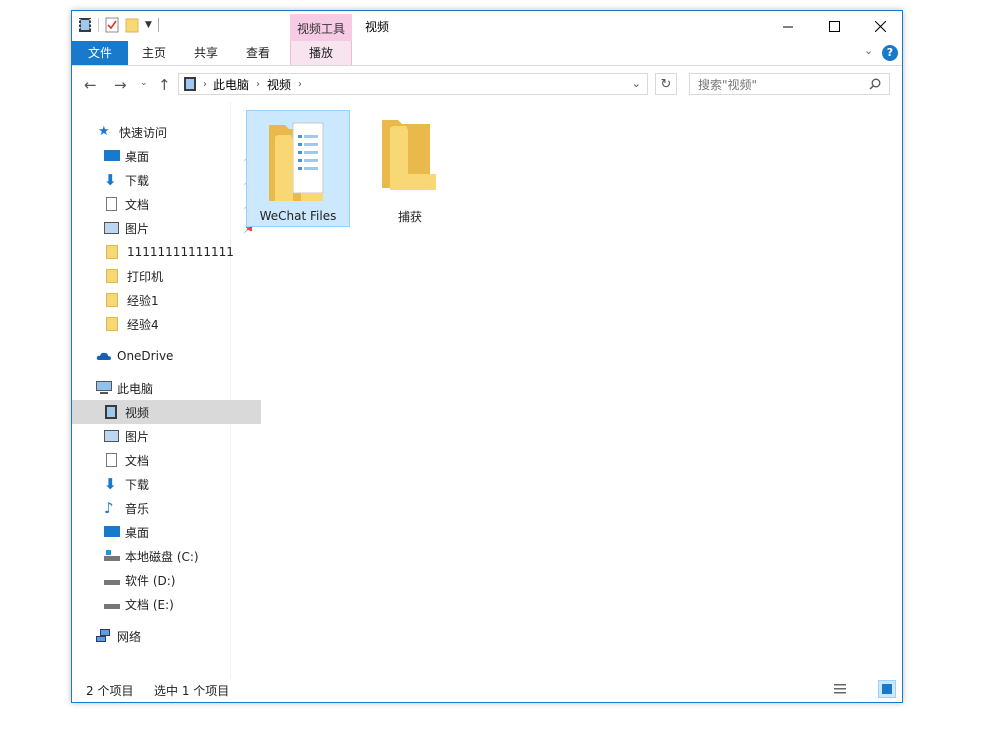 Image resolution: width=983 pixels, height=729 pixels. I want to click on nav-label: 文档 (E:), so click(149, 604).